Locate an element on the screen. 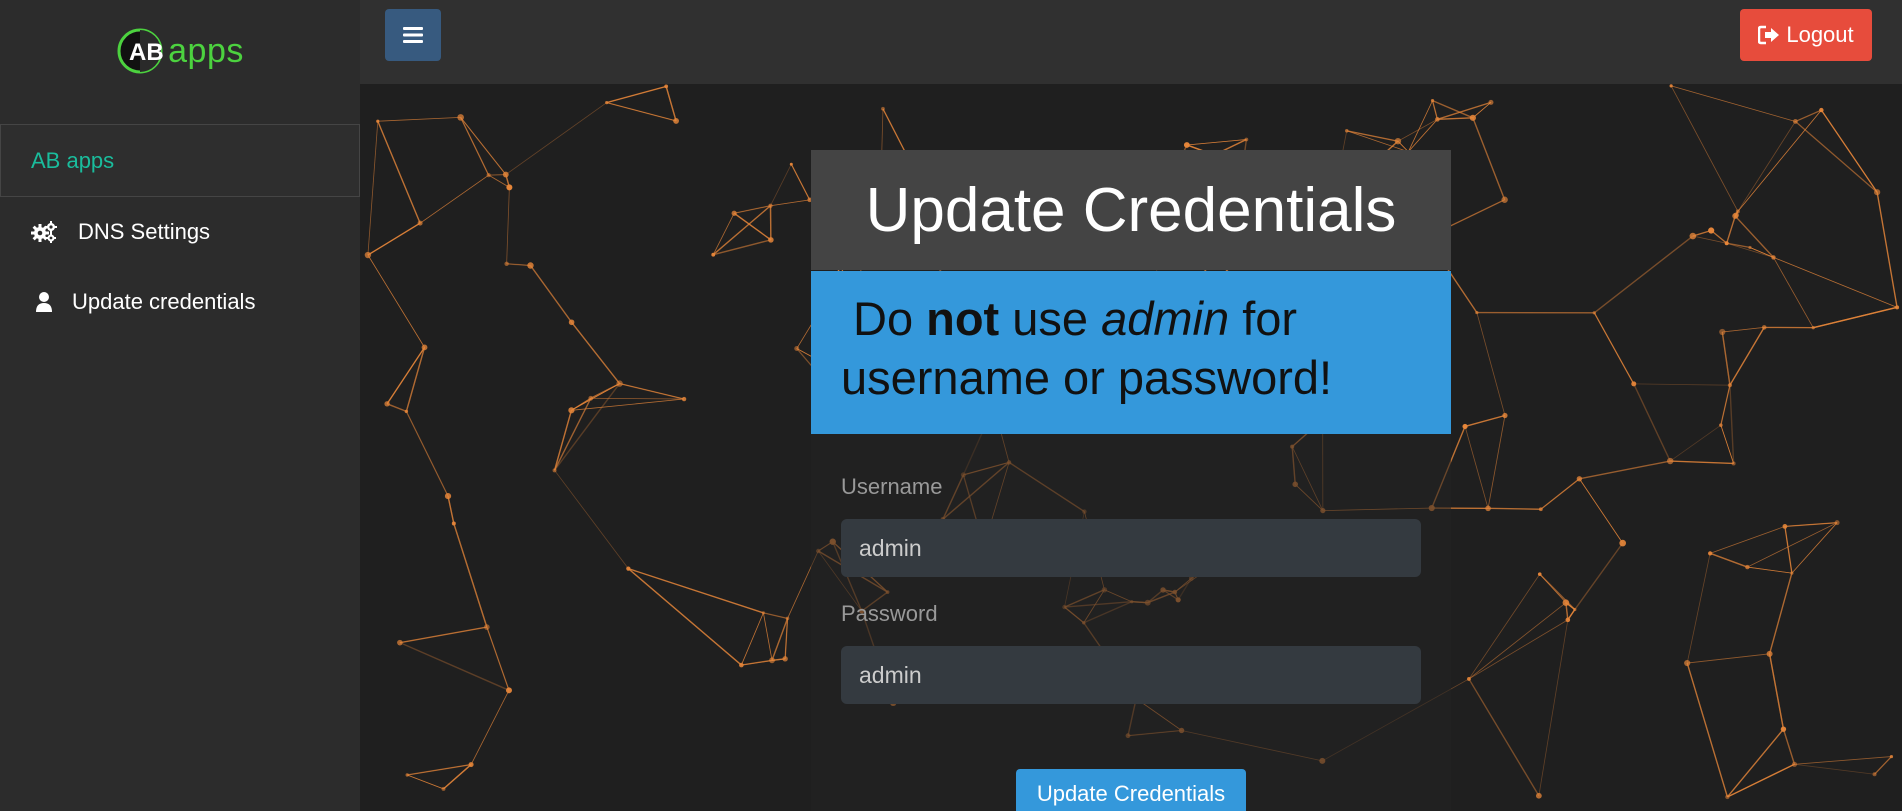 The image size is (1902, 811). sidebar-item-ab-apps: AB apps is located at coordinates (180, 160).